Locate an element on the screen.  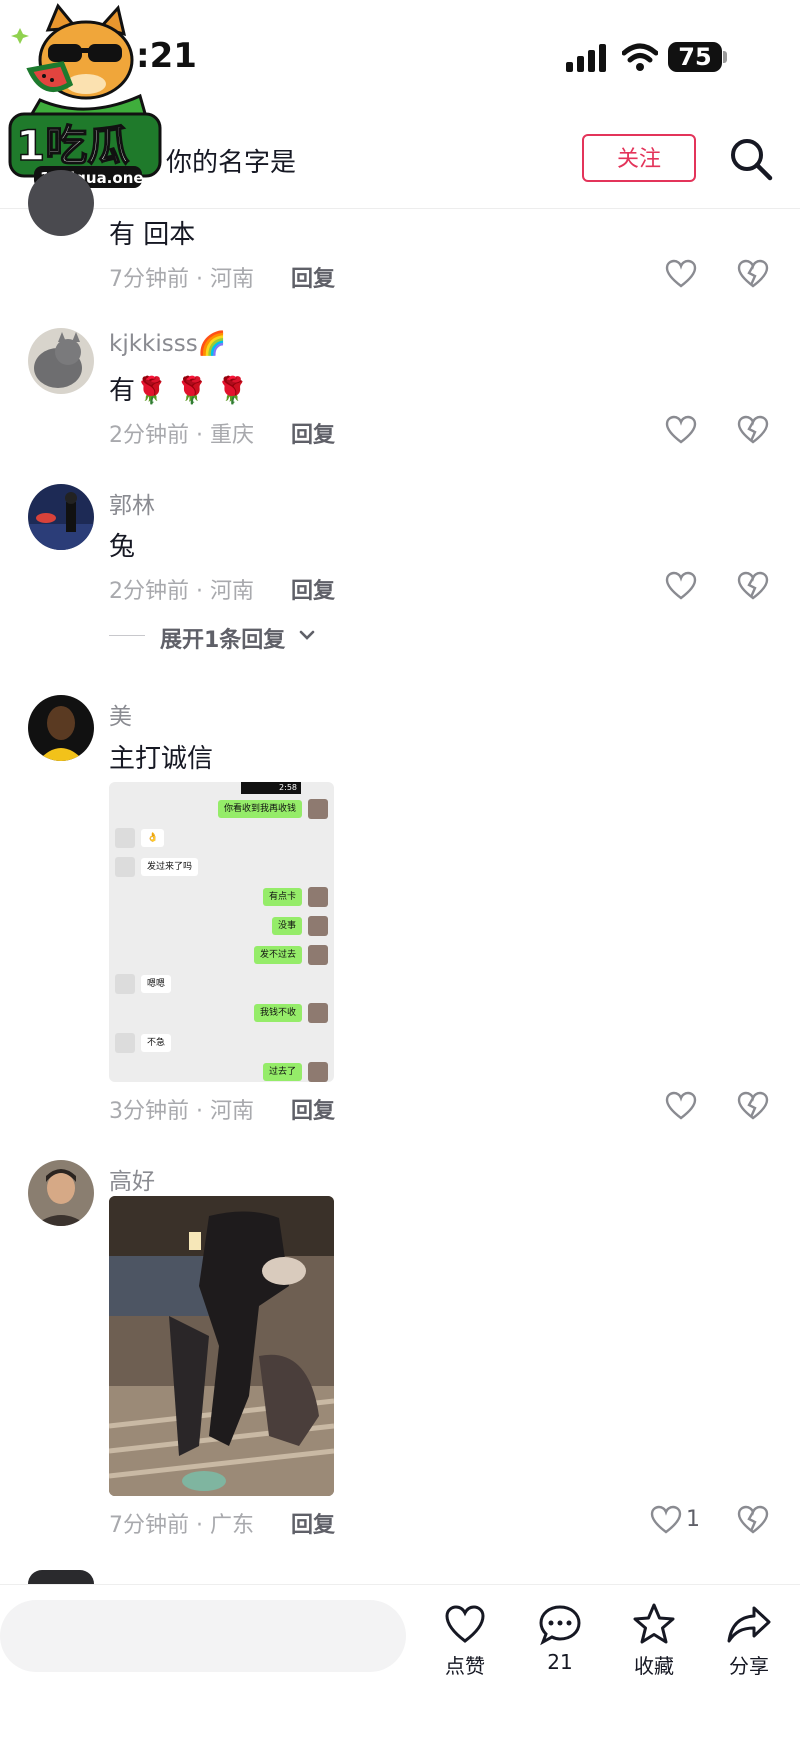
search-icon is located at coordinates (751, 159).